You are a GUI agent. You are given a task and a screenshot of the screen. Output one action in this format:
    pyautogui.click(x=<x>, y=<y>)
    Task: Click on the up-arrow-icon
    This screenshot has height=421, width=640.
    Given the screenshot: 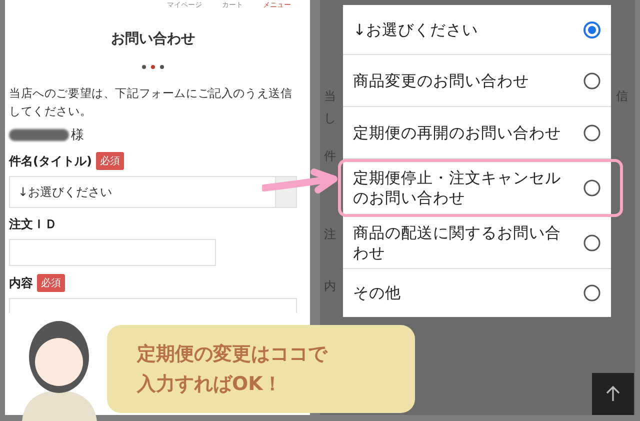 What is the action you would take?
    pyautogui.click(x=613, y=394)
    